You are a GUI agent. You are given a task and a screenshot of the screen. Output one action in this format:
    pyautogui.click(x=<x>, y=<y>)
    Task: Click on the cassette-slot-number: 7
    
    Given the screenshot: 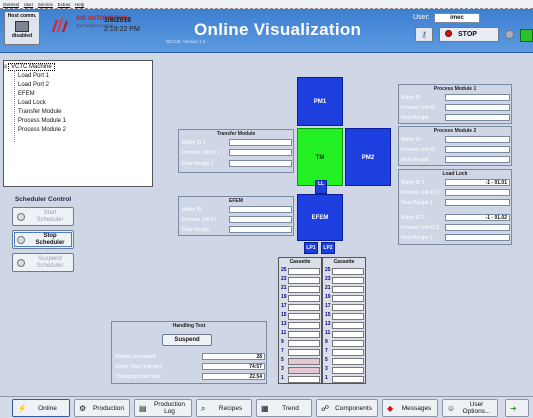 What is the action you would take?
    pyautogui.click(x=326, y=351)
    